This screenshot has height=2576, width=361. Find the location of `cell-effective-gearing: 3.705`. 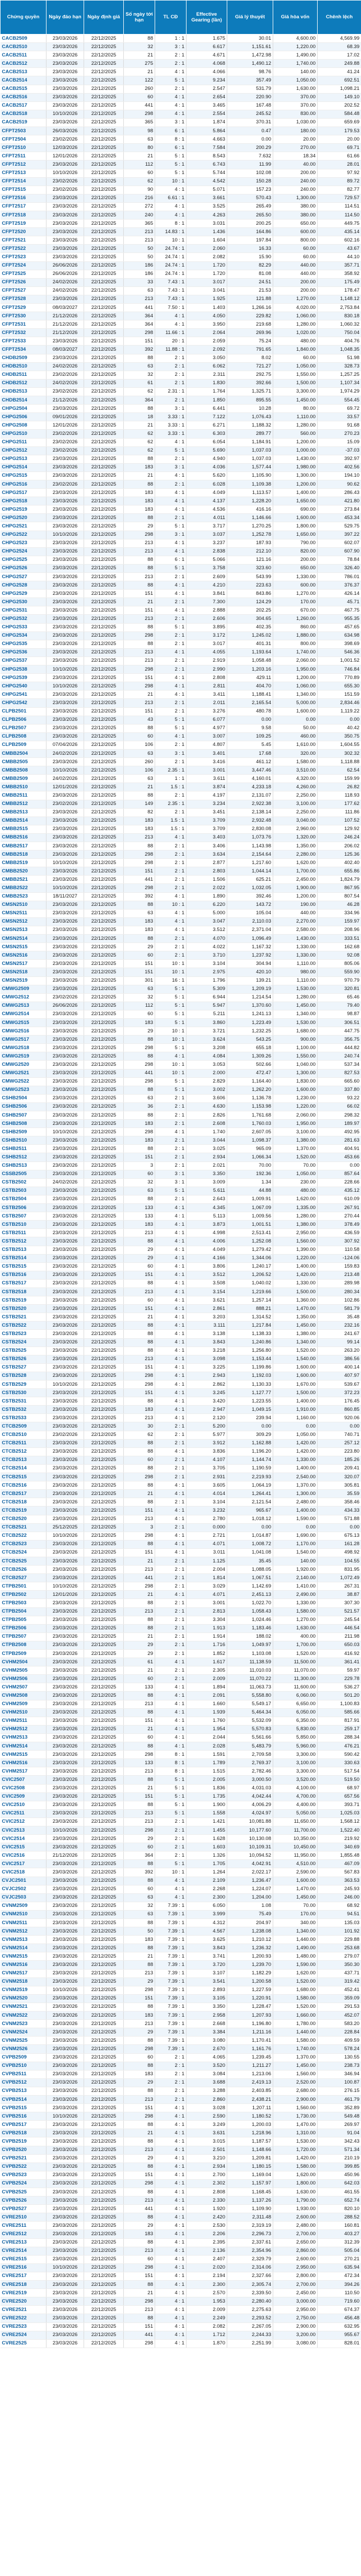

cell-effective-gearing: 3.705 is located at coordinates (206, 1469).